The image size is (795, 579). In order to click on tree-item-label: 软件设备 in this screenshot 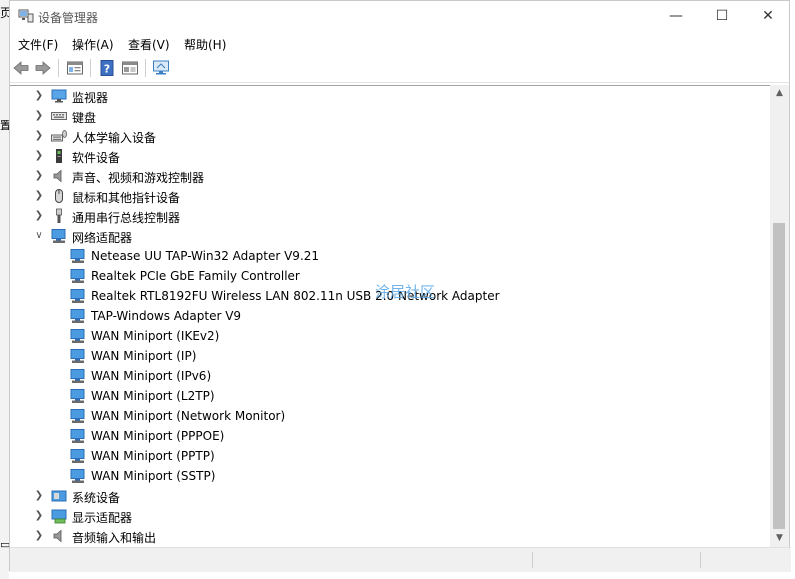, I will do `click(96, 158)`.